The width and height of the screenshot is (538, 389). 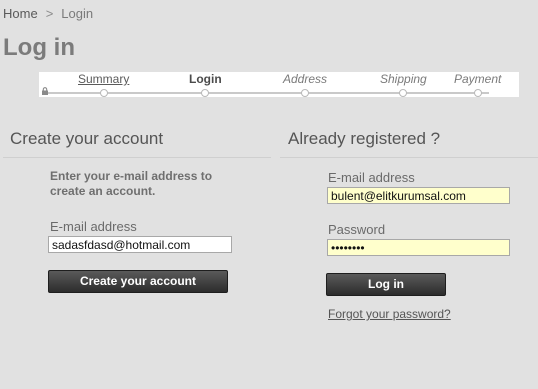 What do you see at coordinates (357, 229) in the screenshot?
I see `password-label: Password` at bounding box center [357, 229].